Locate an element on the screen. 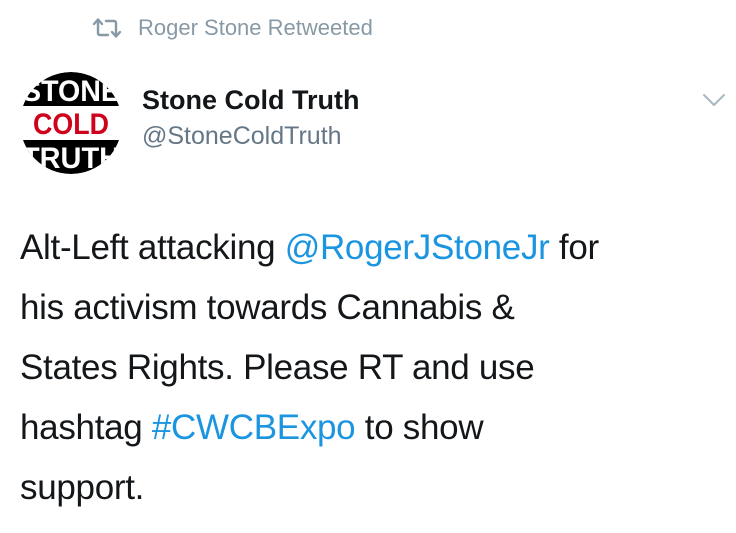 This screenshot has width=736, height=533. tweet-text-segment: for is located at coordinates (574, 247).